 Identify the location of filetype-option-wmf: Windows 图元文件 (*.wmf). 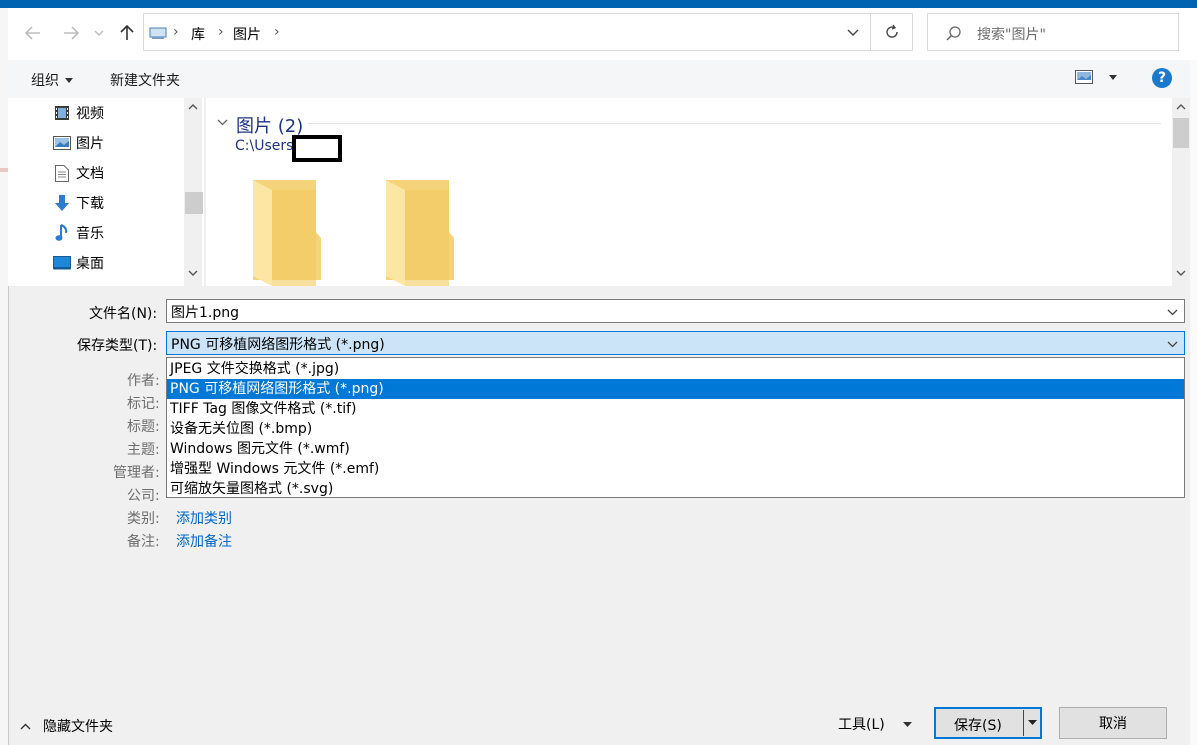
(675, 449).